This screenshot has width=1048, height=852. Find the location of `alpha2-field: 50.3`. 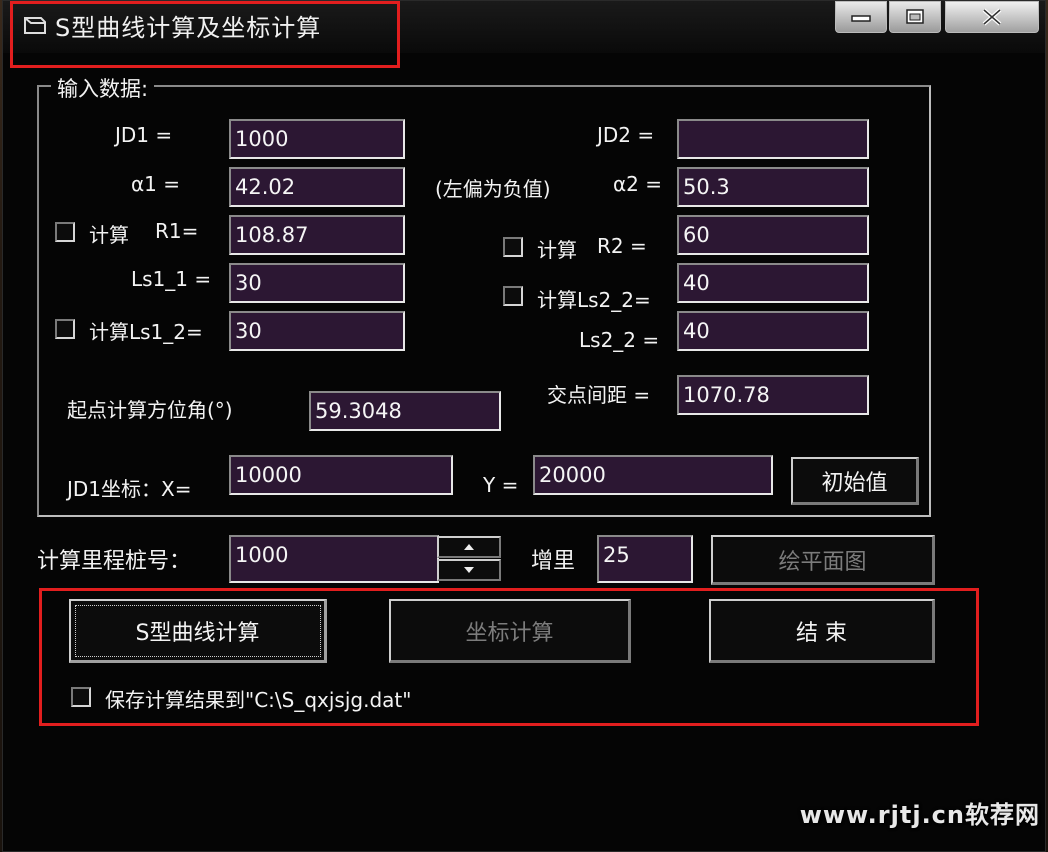

alpha2-field: 50.3 is located at coordinates (773, 187).